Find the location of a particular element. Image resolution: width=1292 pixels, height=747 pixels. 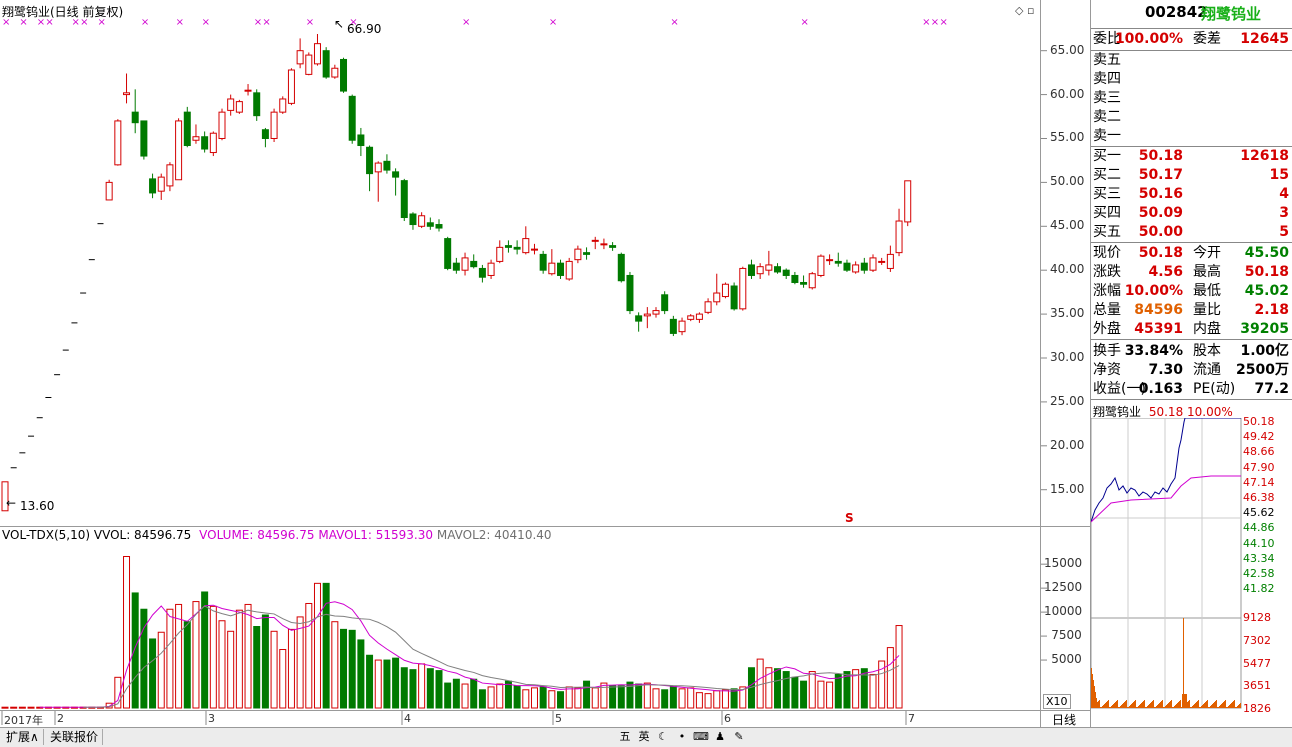

bid-row: 买五 50.00 5 is located at coordinates (1192, 232).